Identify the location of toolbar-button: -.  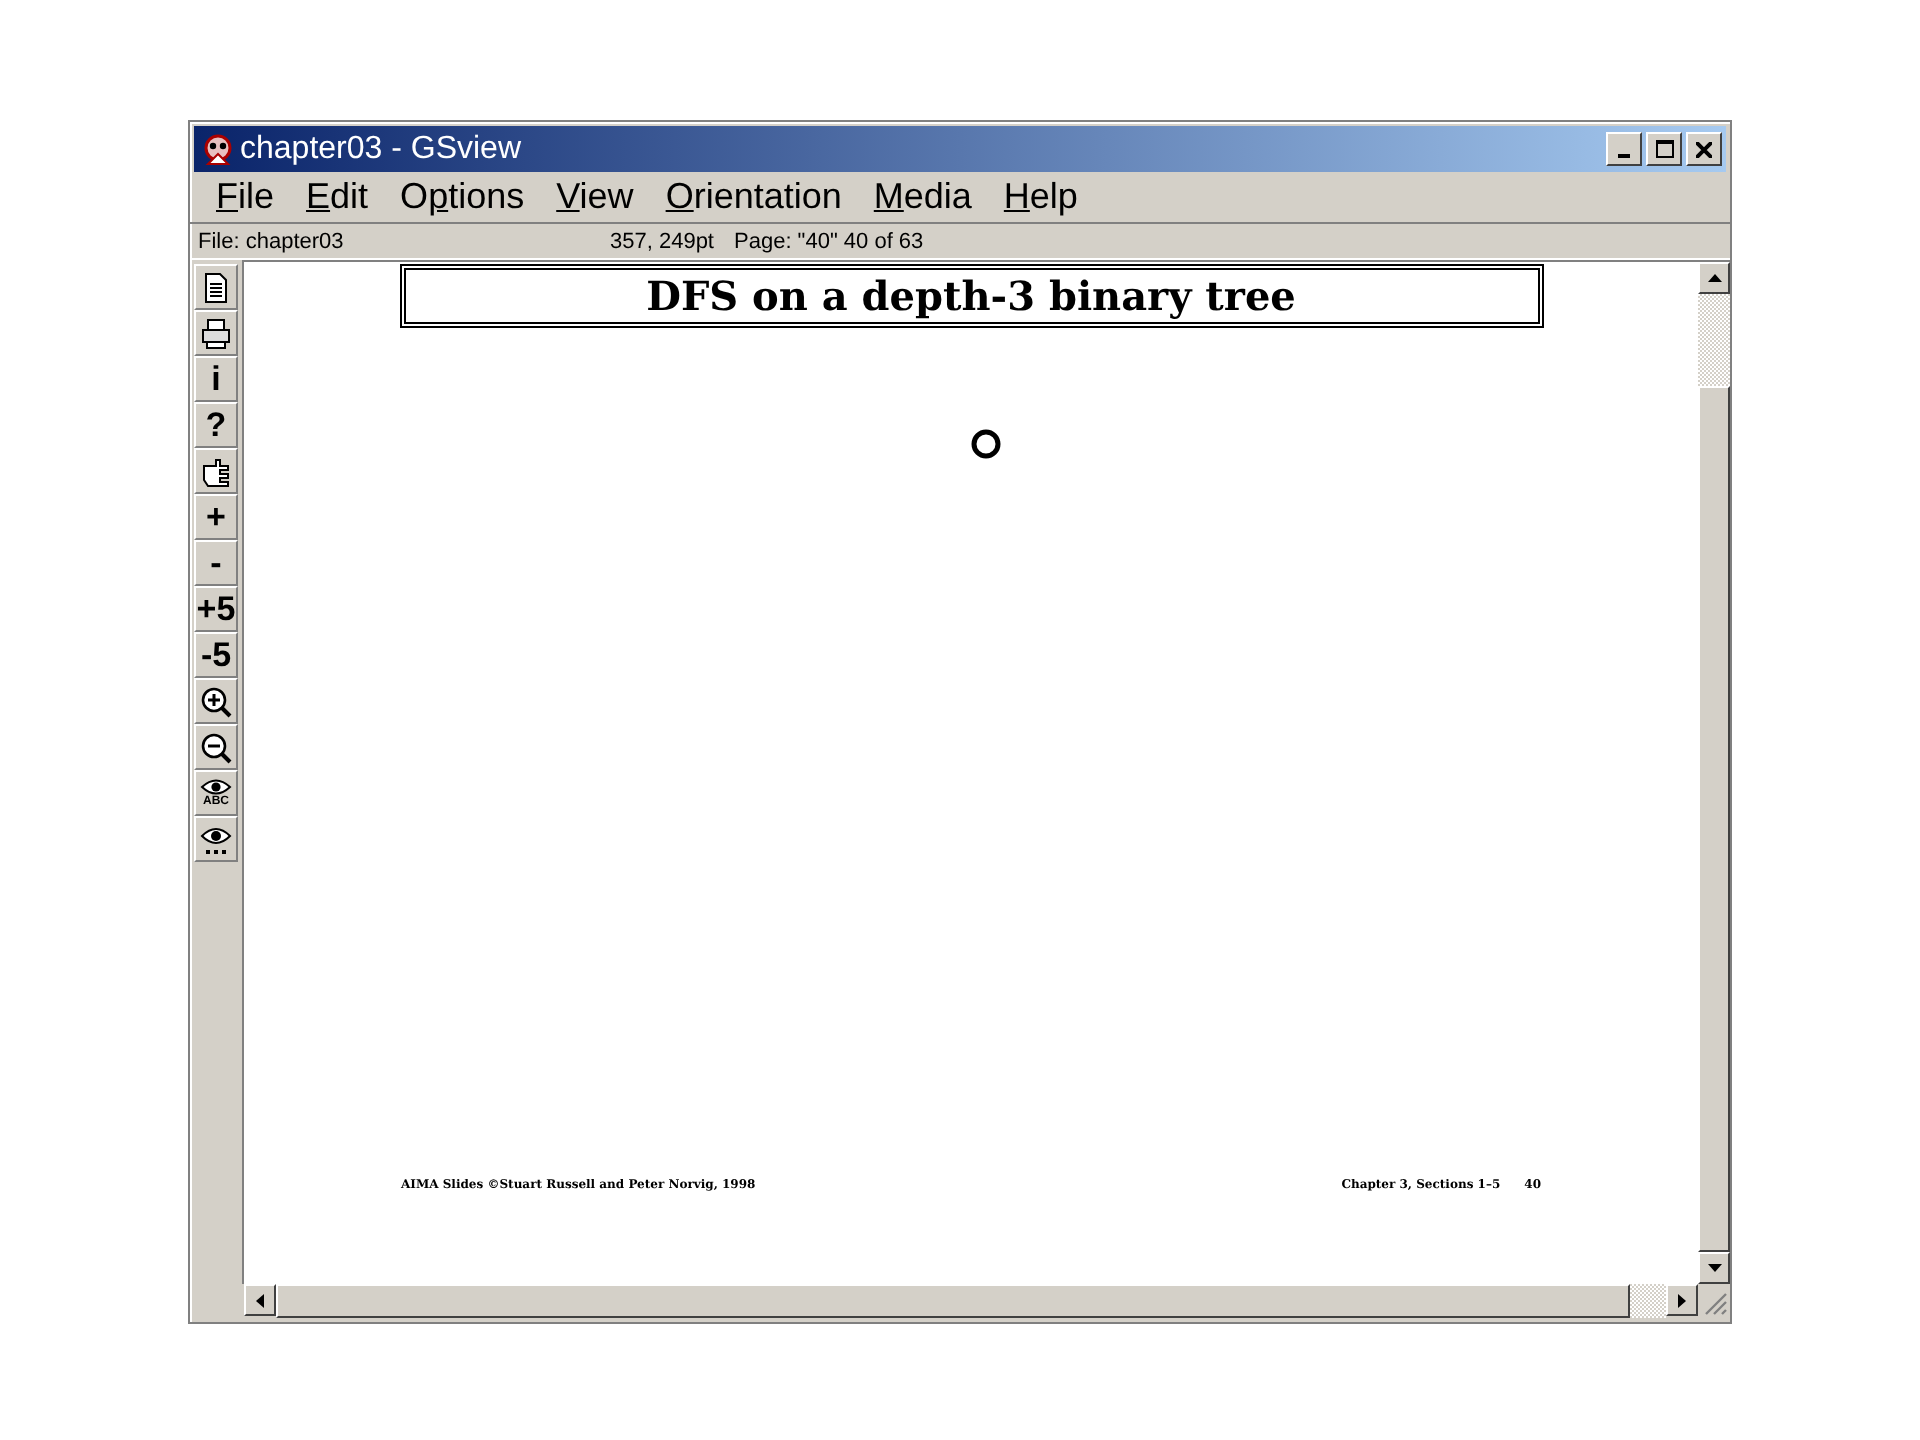
(216, 563).